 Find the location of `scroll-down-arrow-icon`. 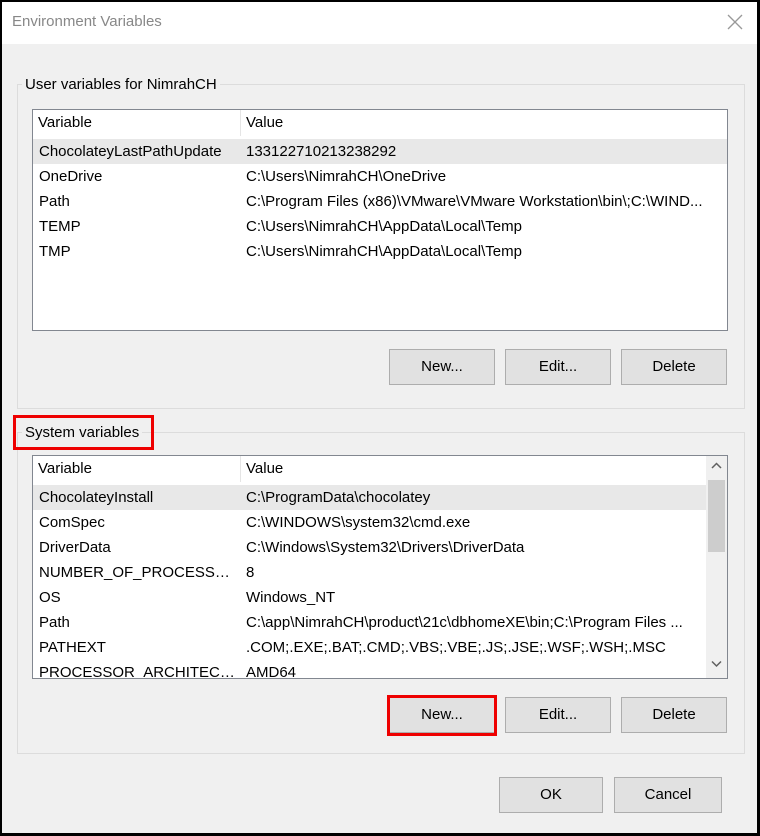

scroll-down-arrow-icon is located at coordinates (716, 665).